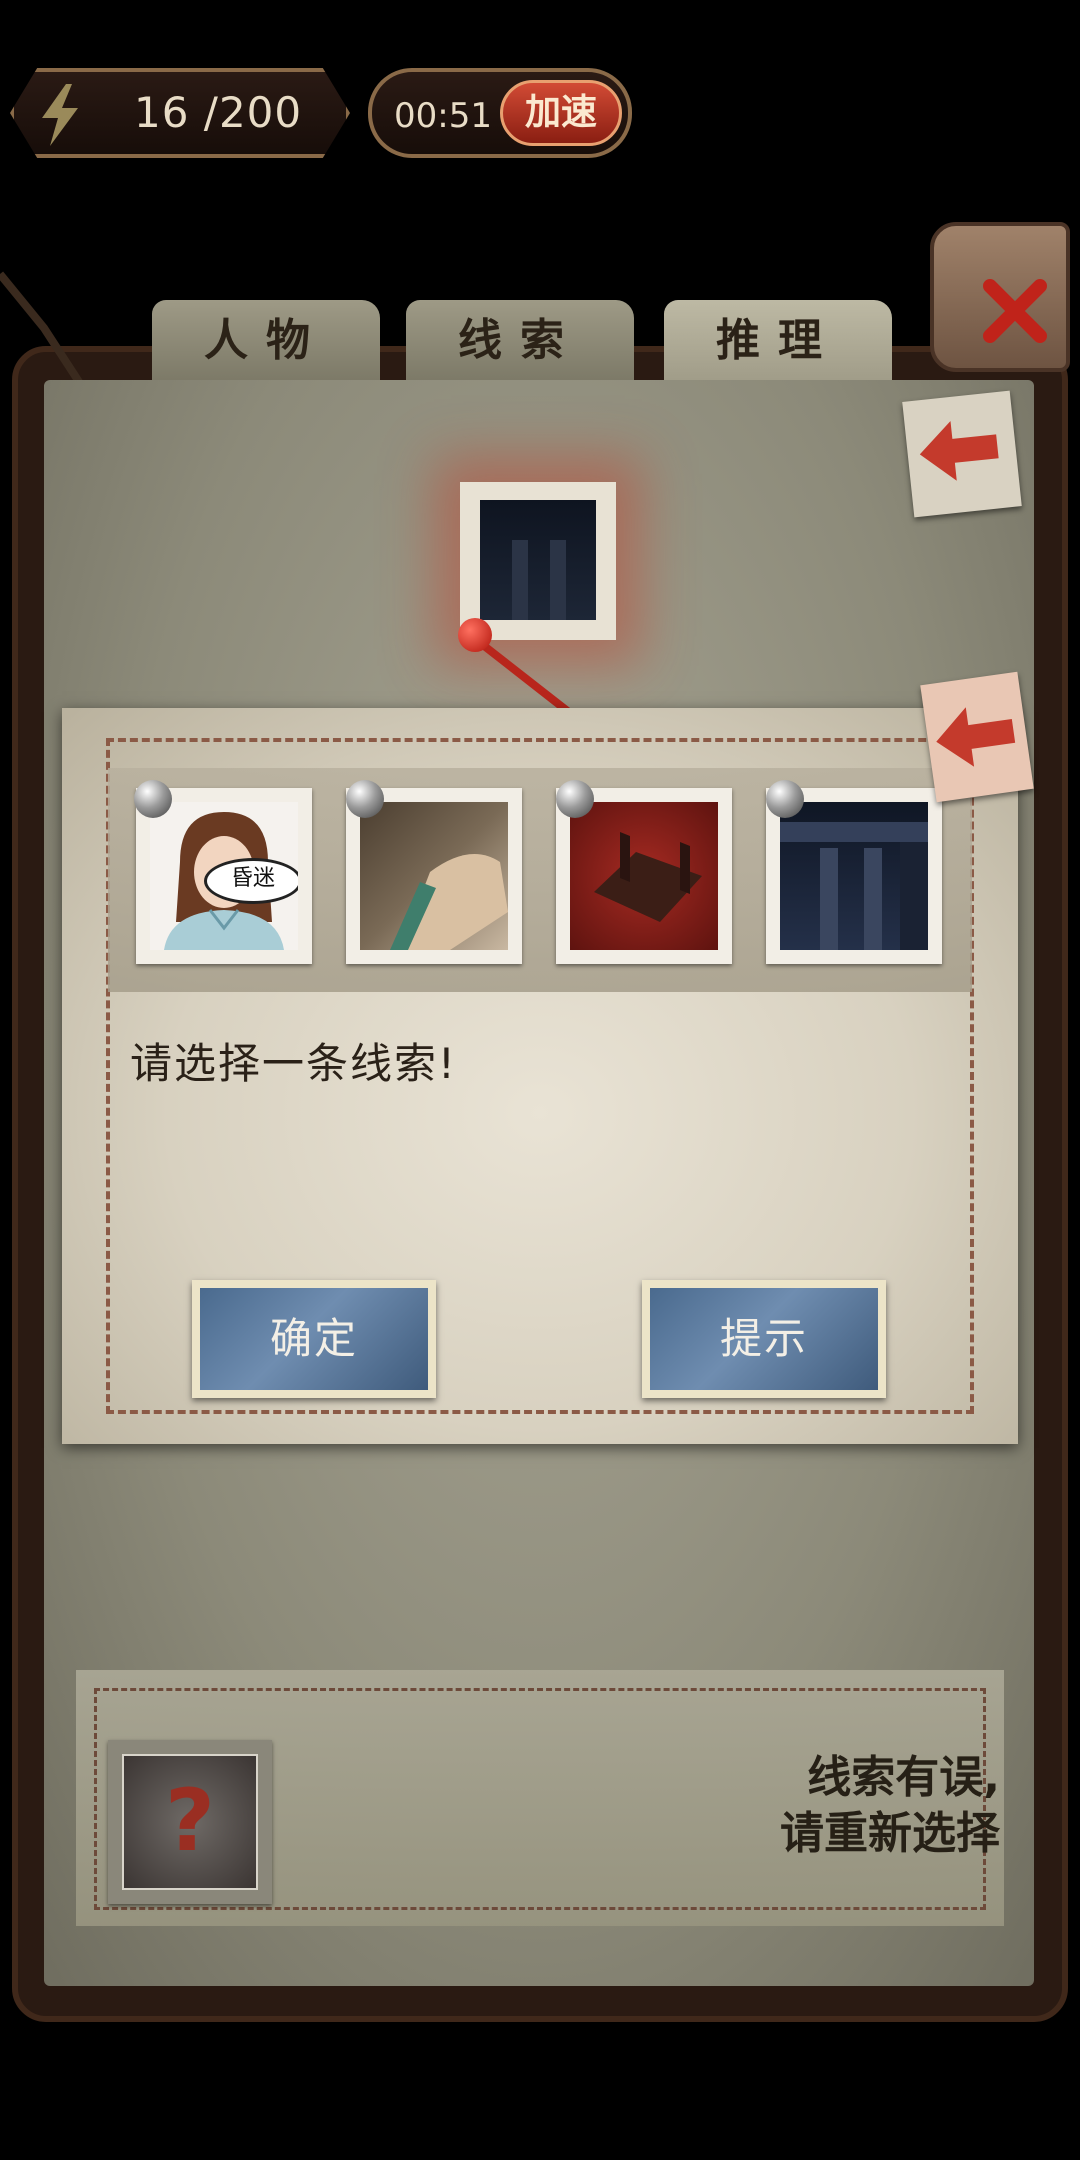 This screenshot has height=2160, width=1080. Describe the element at coordinates (648, 877) in the screenshot. I see `wooden-stool-icon` at that location.